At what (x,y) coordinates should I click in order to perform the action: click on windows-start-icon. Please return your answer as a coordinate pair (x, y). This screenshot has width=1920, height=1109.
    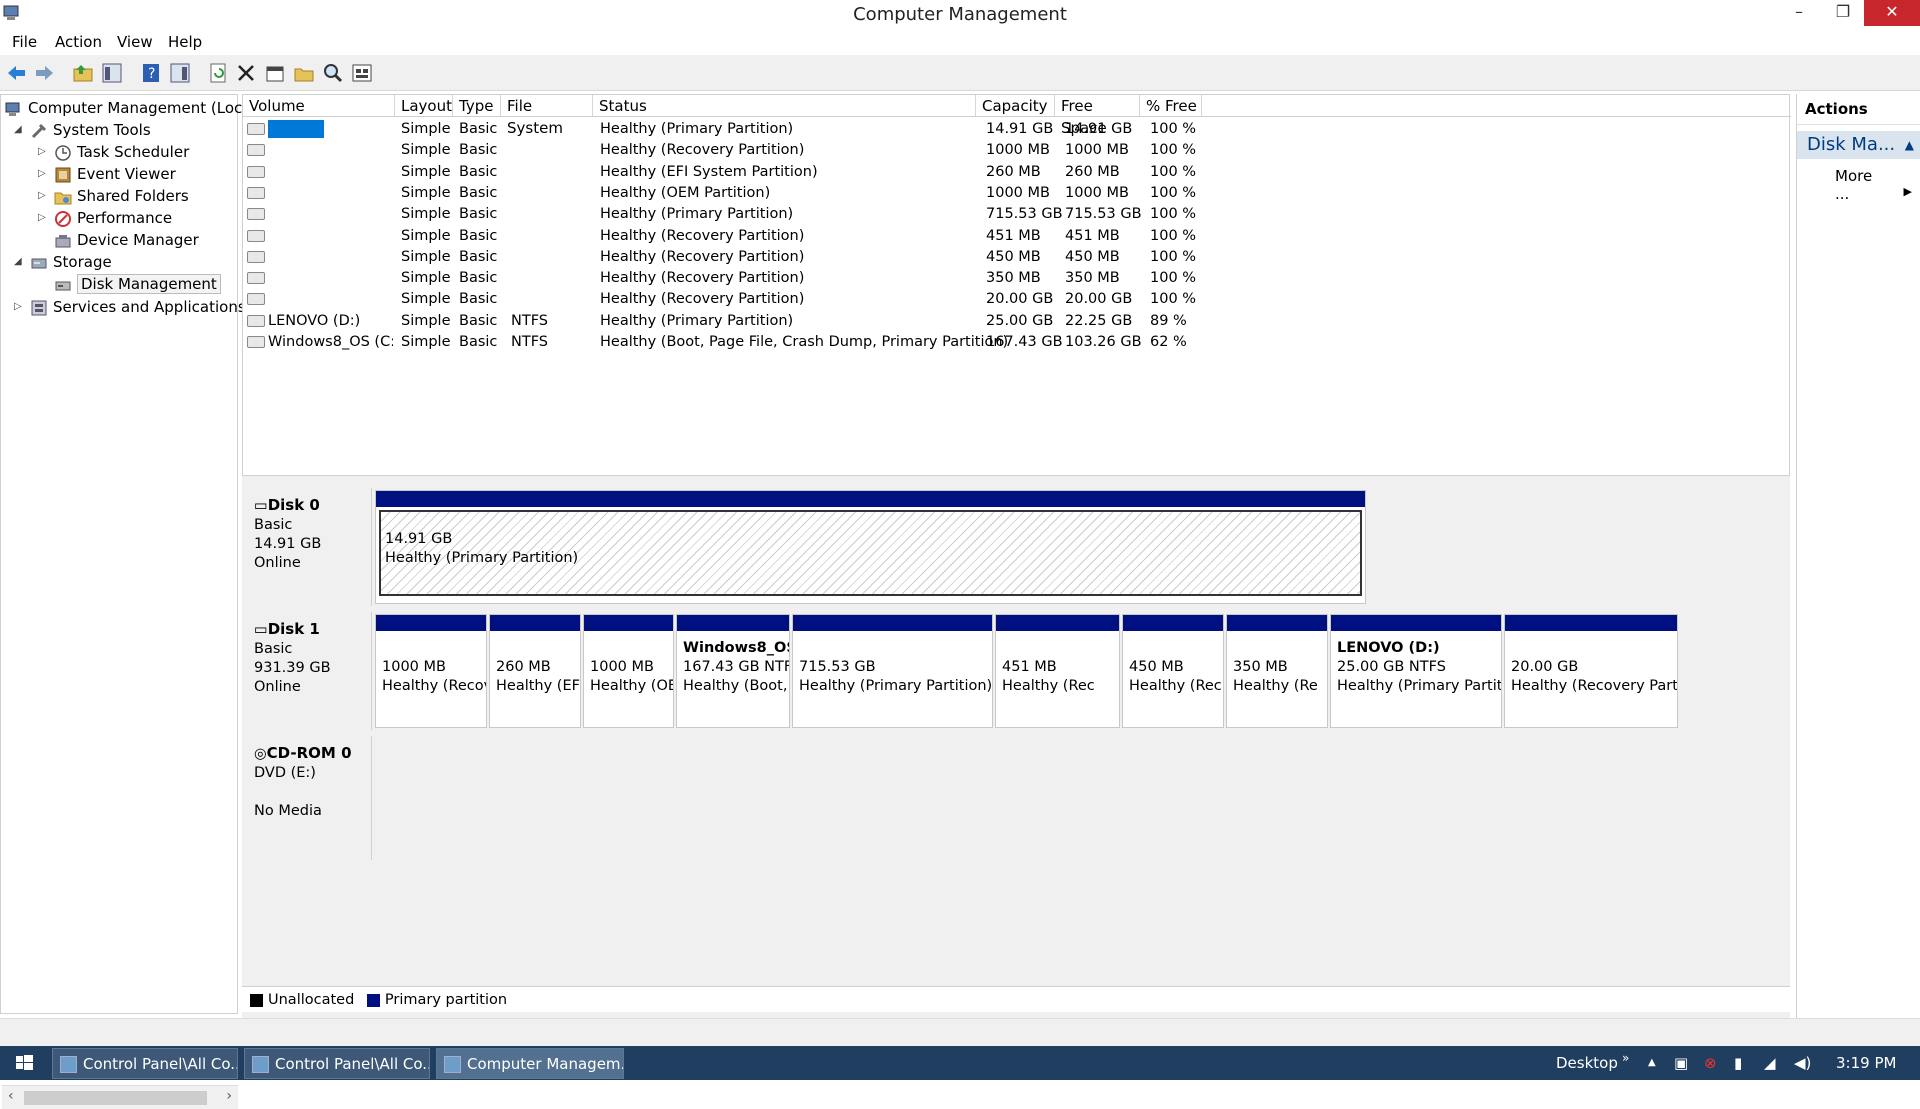
    Looking at the image, I should click on (24, 1063).